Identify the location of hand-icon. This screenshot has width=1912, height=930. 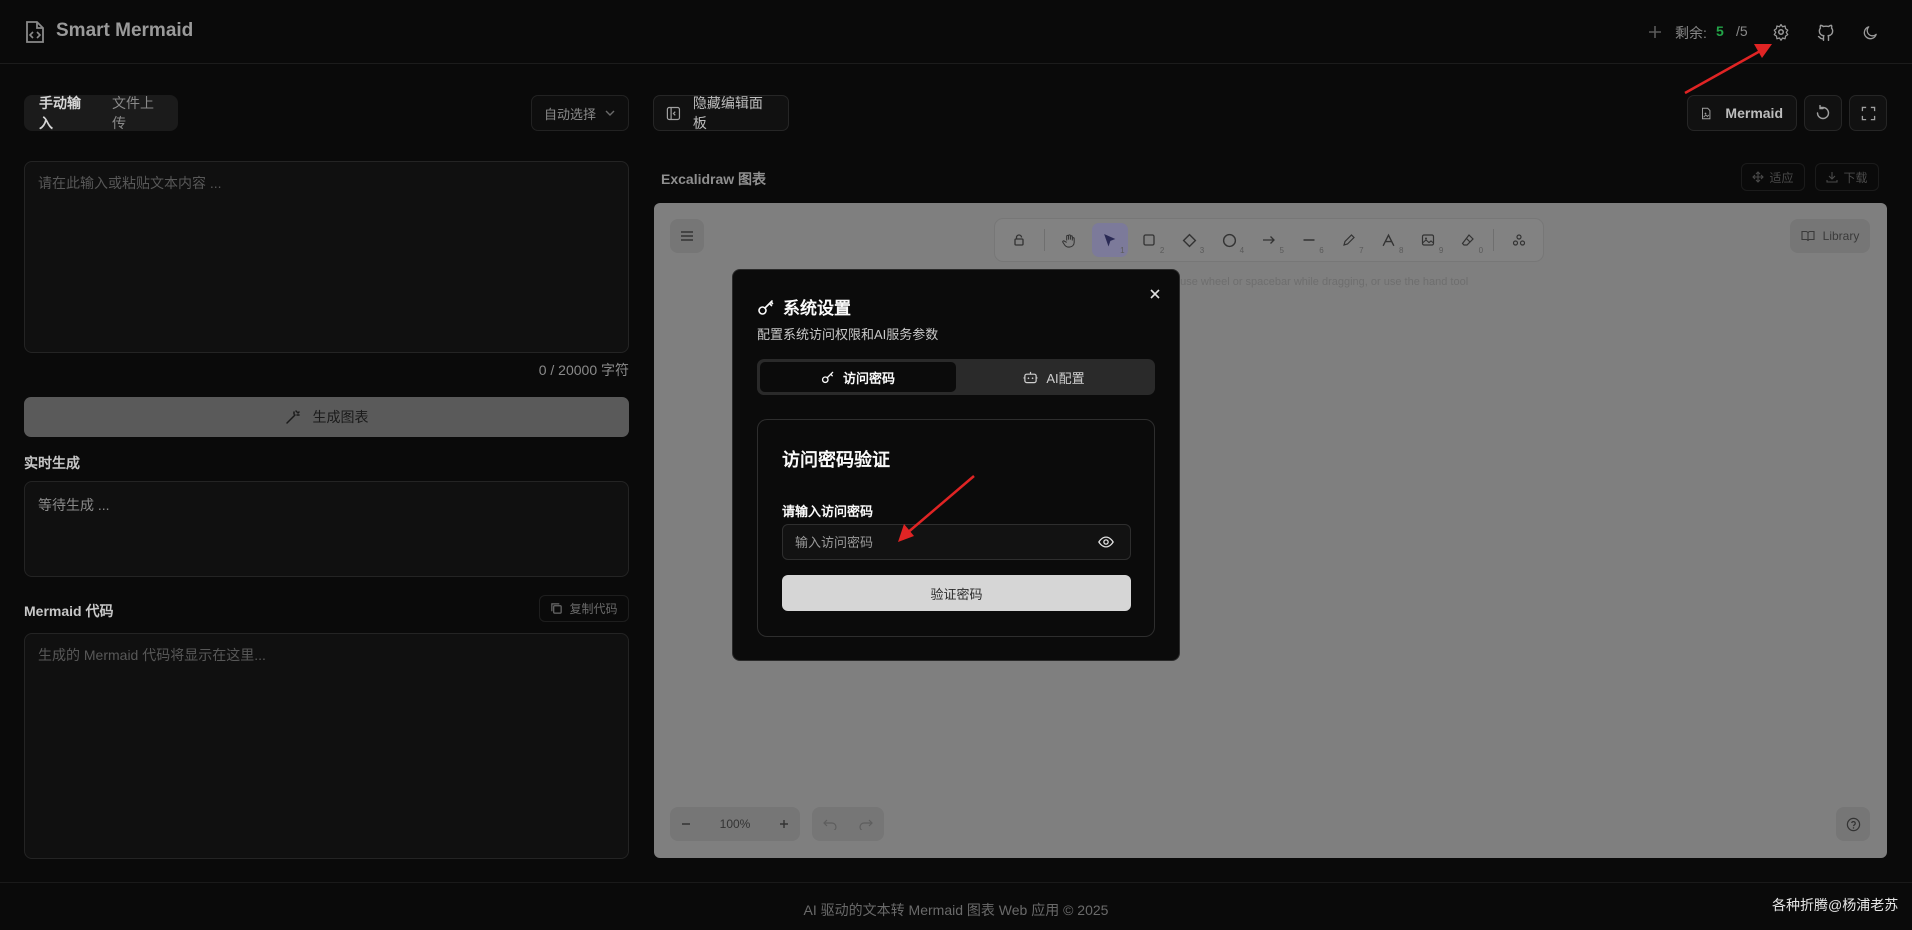
(1068, 240).